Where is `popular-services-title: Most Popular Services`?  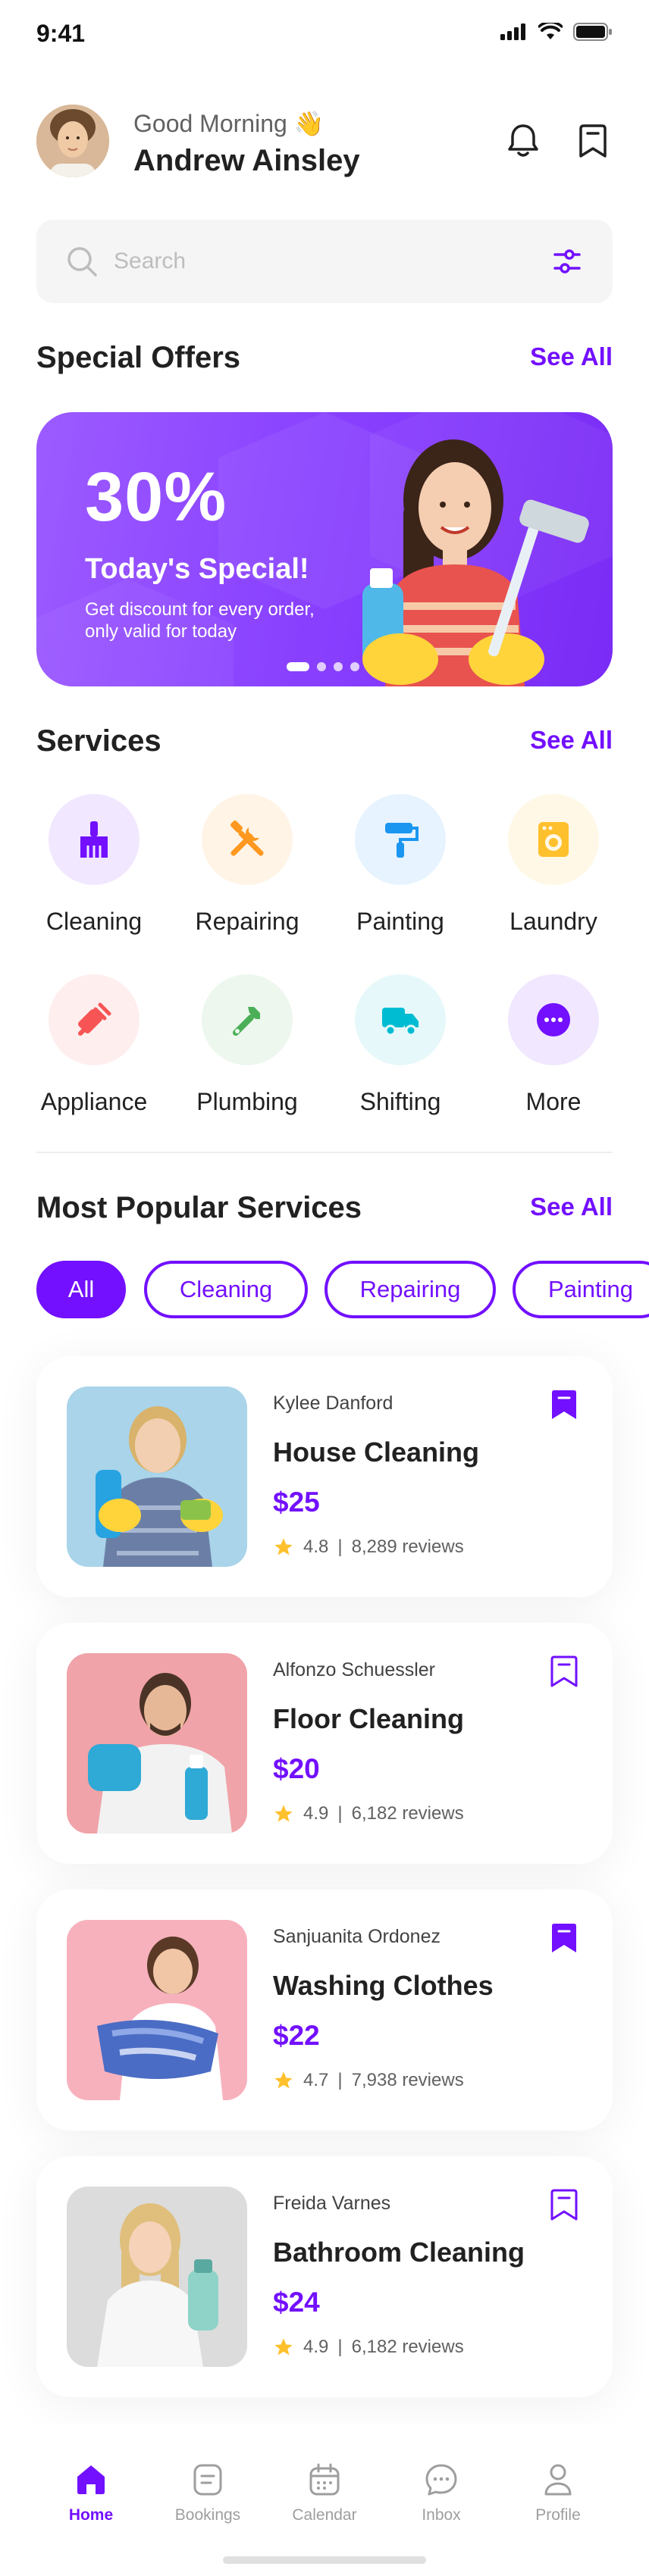 popular-services-title: Most Popular Services is located at coordinates (199, 1207).